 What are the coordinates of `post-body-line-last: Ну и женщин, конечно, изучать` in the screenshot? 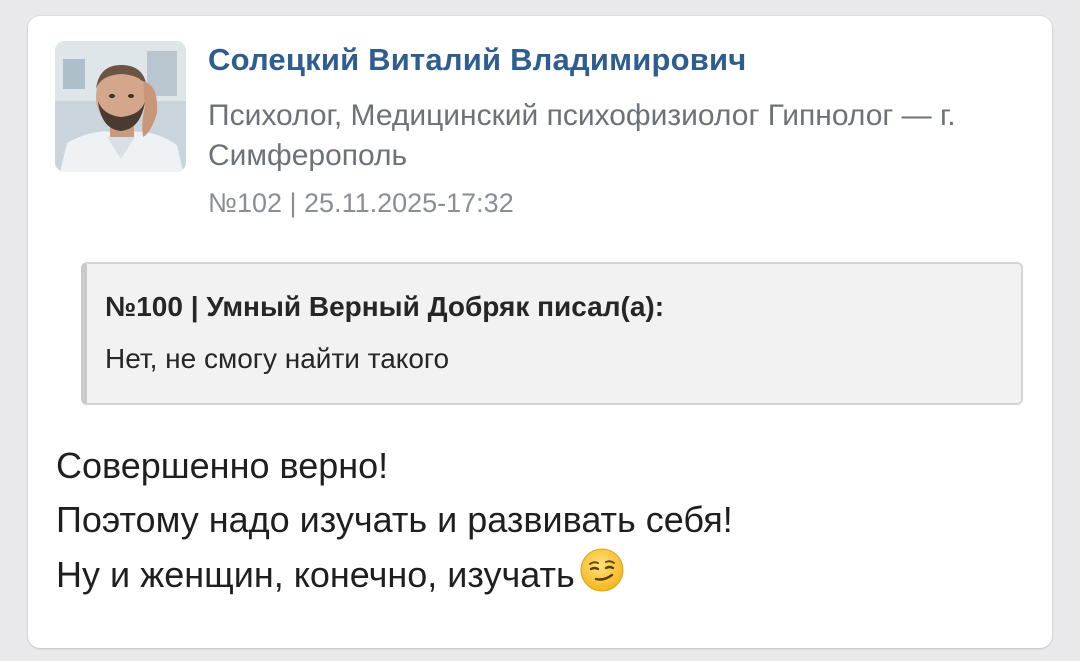 It's located at (394, 577).